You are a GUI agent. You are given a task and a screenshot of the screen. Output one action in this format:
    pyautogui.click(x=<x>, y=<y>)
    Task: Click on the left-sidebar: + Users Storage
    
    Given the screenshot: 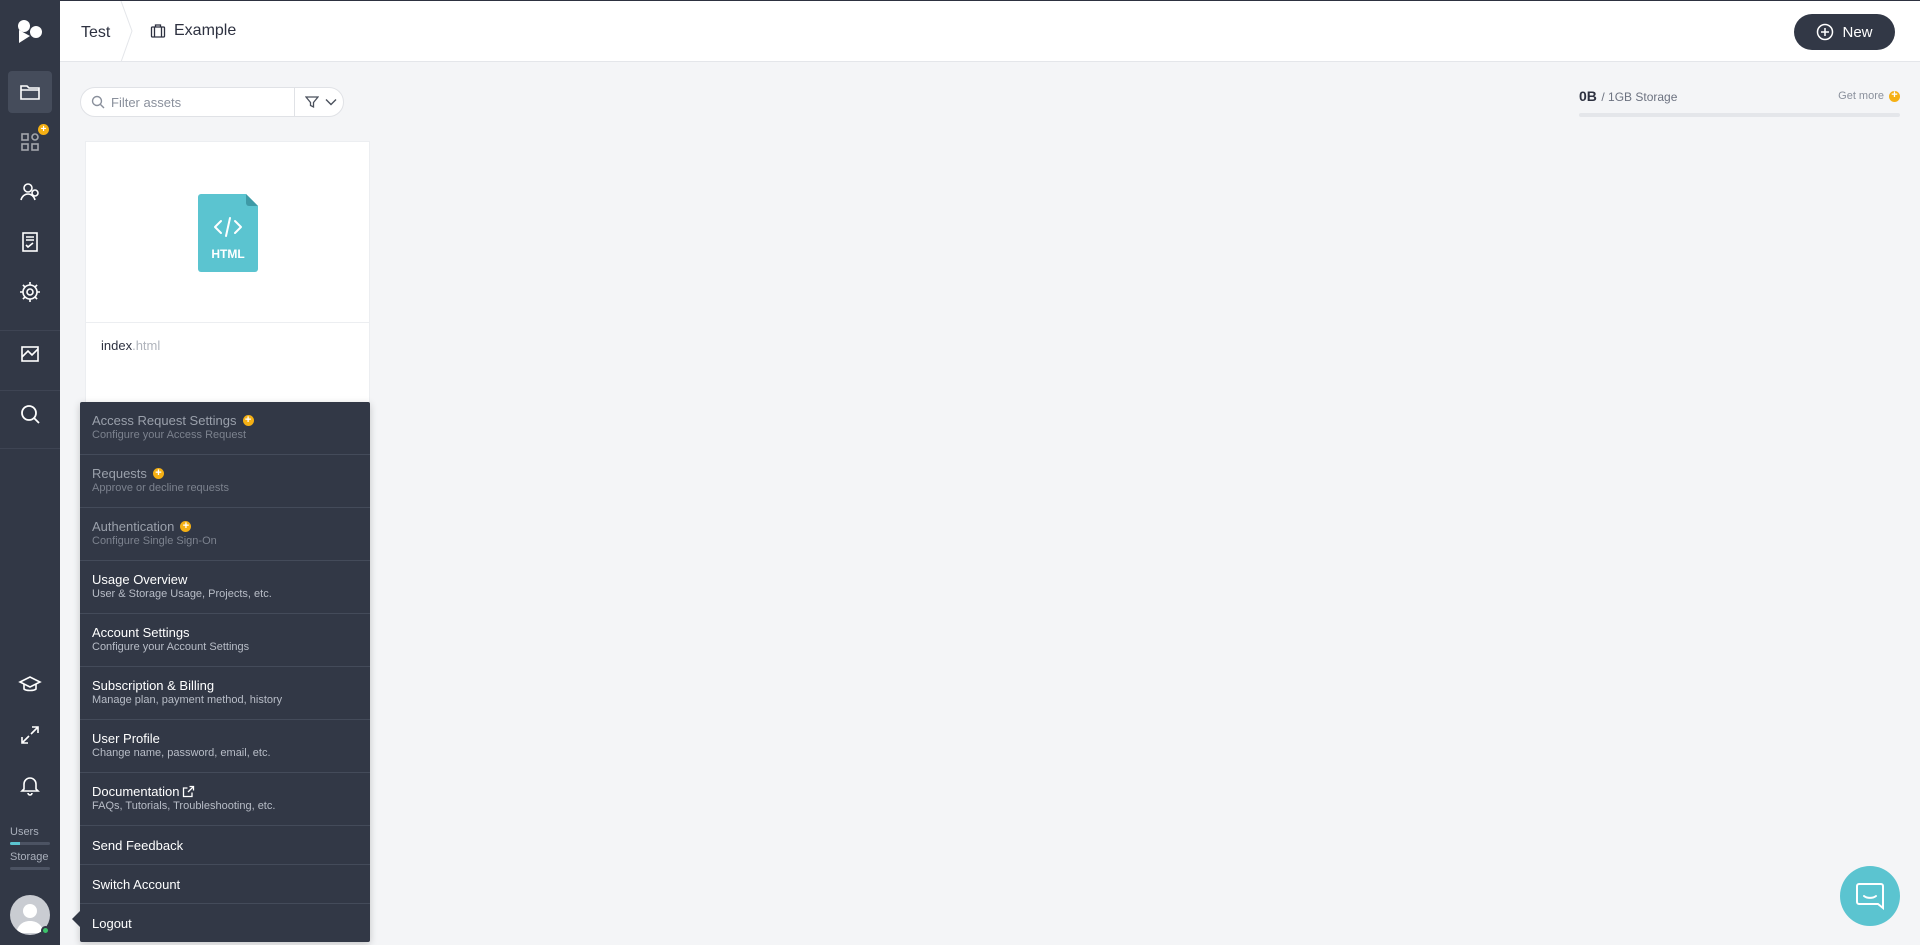 What is the action you would take?
    pyautogui.click(x=30, y=472)
    